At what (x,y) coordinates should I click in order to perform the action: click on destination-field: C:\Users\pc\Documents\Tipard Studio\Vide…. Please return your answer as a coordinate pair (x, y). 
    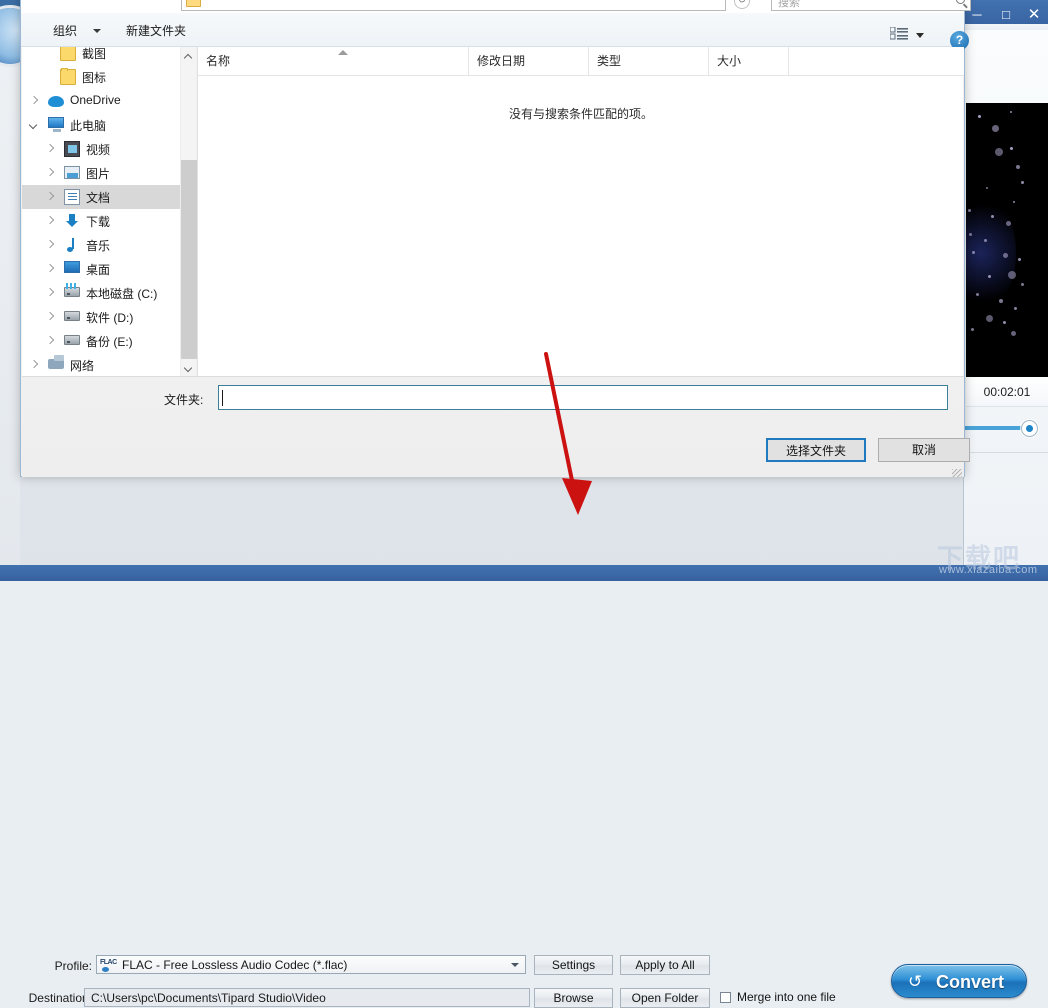
    Looking at the image, I should click on (307, 997).